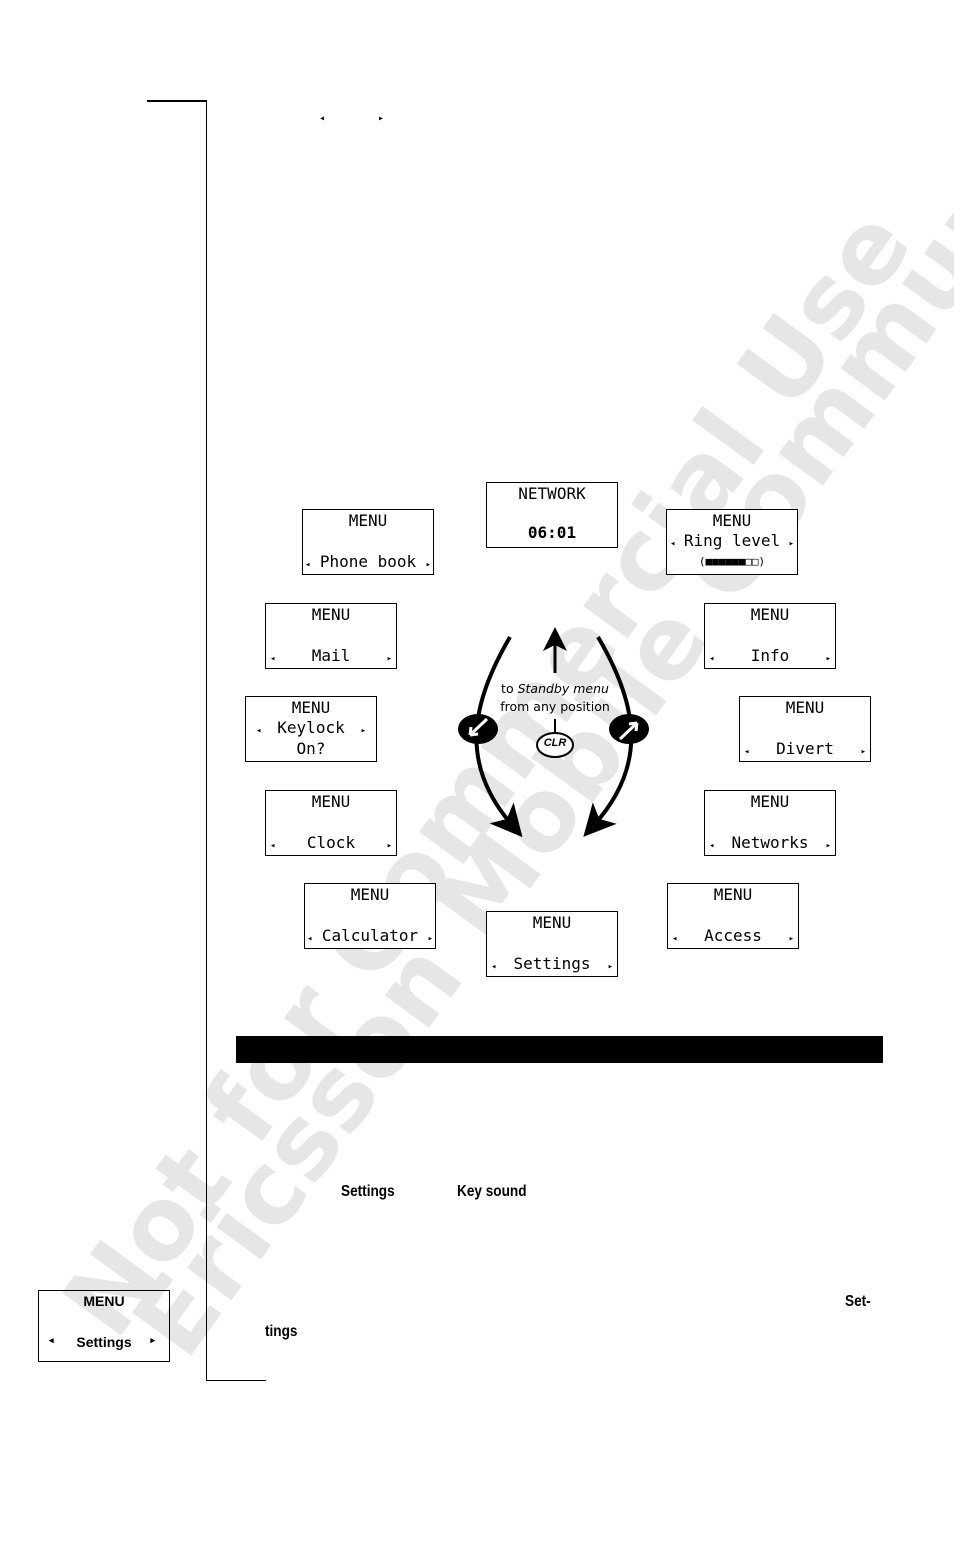  What do you see at coordinates (733, 916) in the screenshot?
I see `lcd-menu-access: MENU ◂ Access ▸` at bounding box center [733, 916].